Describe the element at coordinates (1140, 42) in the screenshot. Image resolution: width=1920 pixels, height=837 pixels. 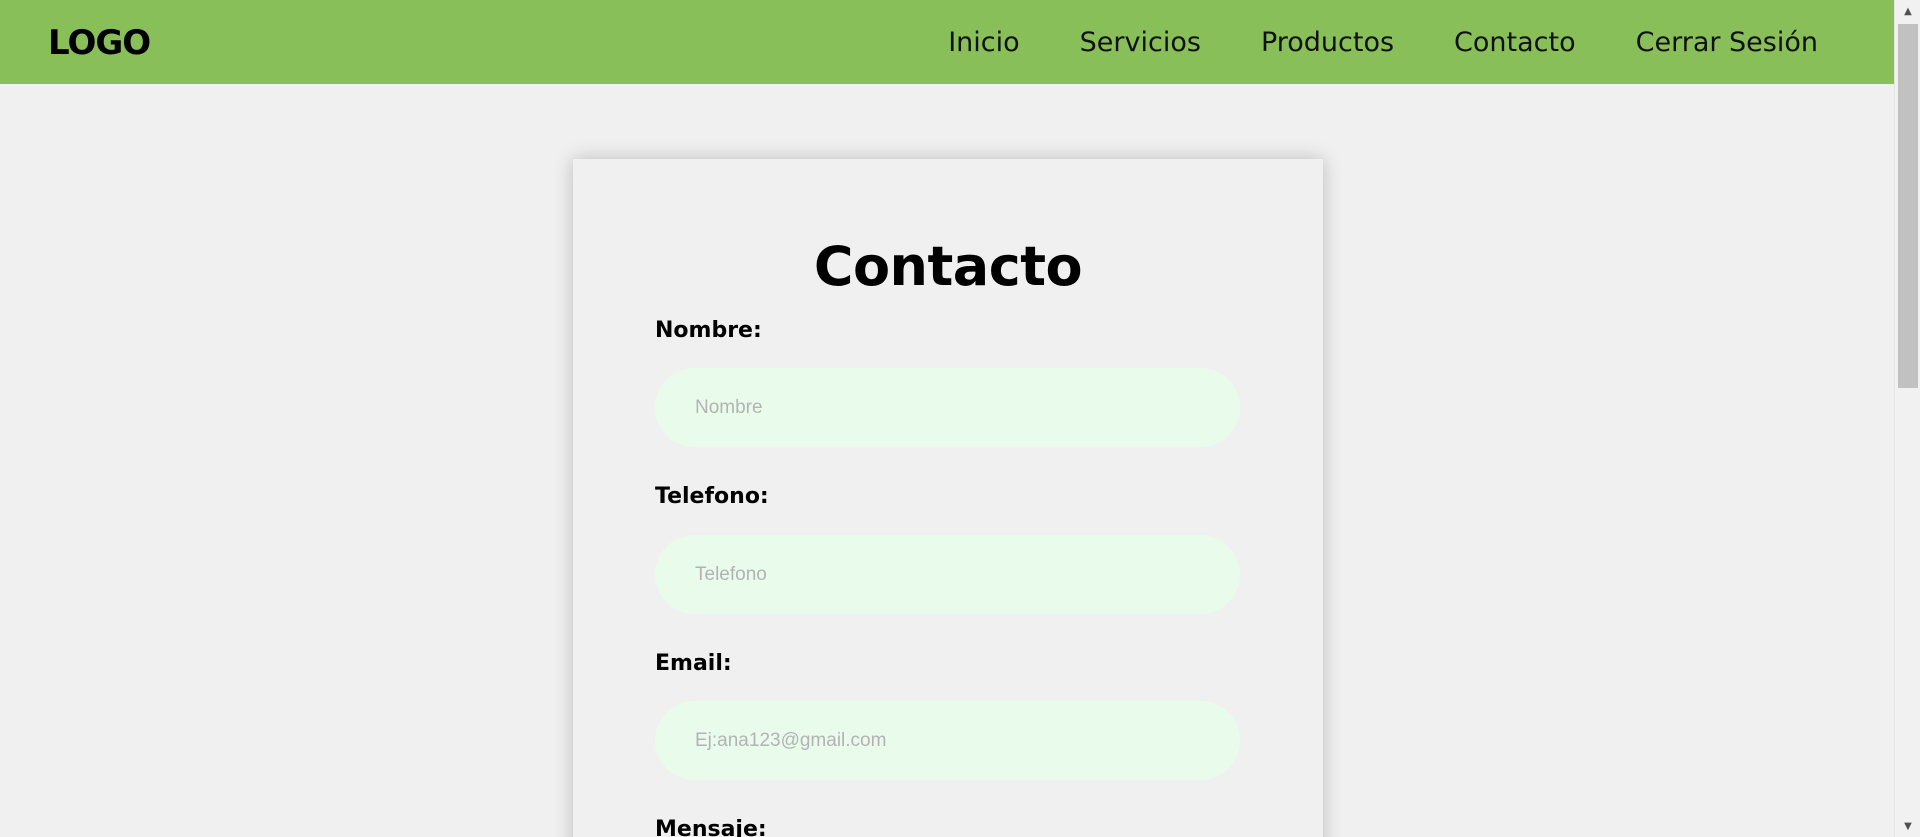
I see `nav-link-servicios: Servicios` at that location.